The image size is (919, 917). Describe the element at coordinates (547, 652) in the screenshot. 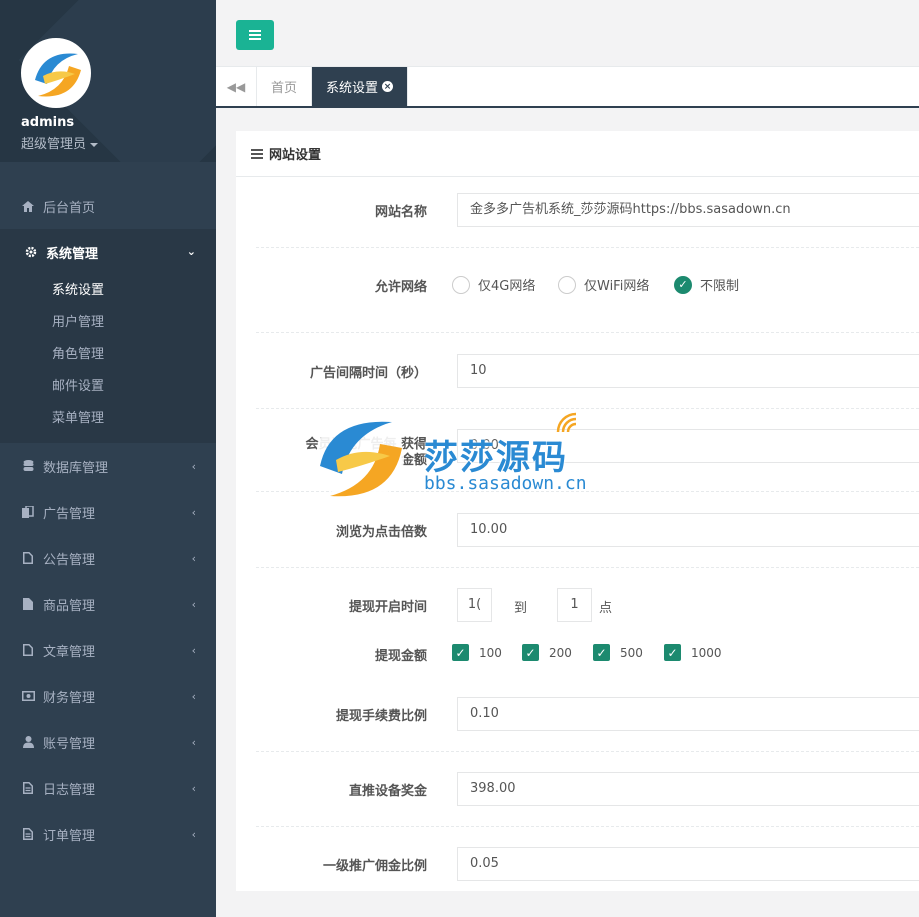

I see `checkbox-amount-200: ✓ 200` at that location.